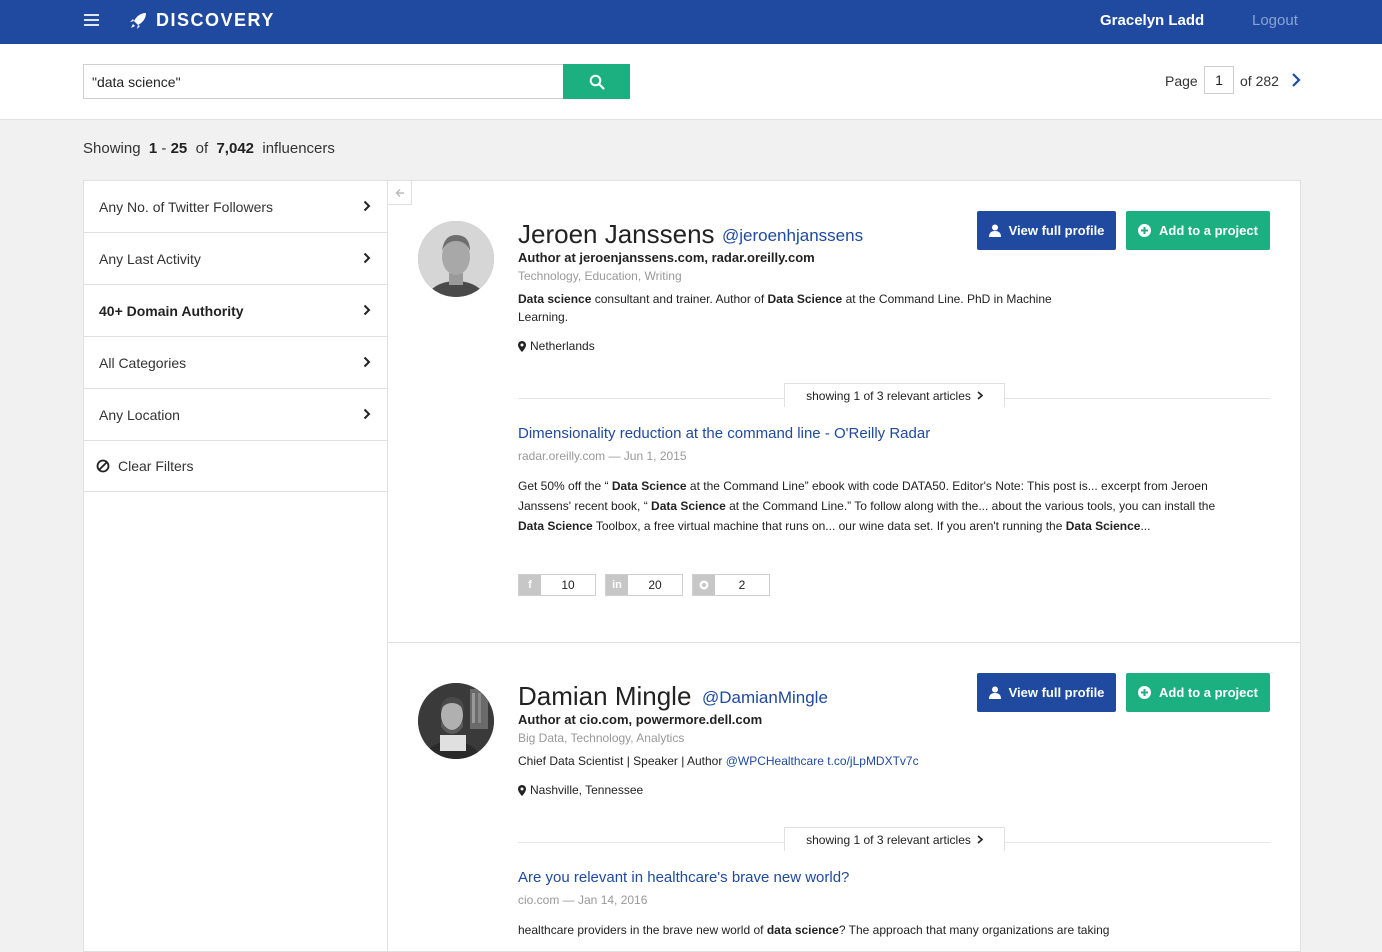  I want to click on filter-domain-authority: 40+ Domain Authority, so click(235, 310).